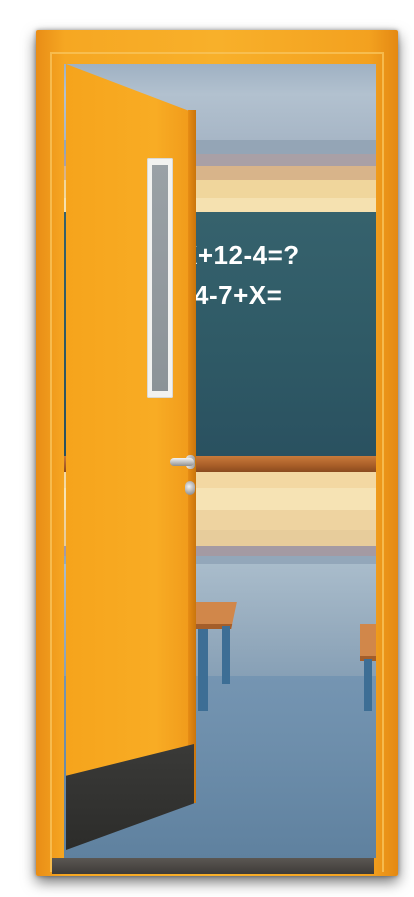 The width and height of the screenshot is (414, 897). I want to click on equation-line-1: X+12-4=?, so click(240, 255).